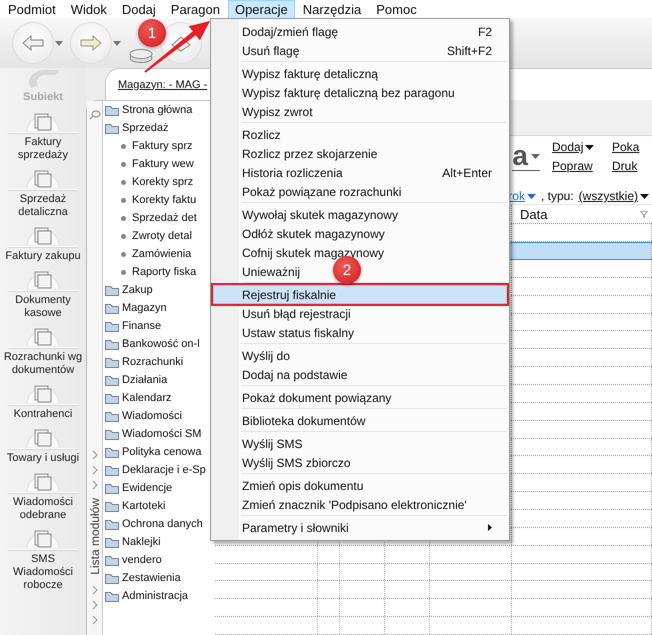  Describe the element at coordinates (261, 9) in the screenshot. I see `menu-item: Operacje` at that location.